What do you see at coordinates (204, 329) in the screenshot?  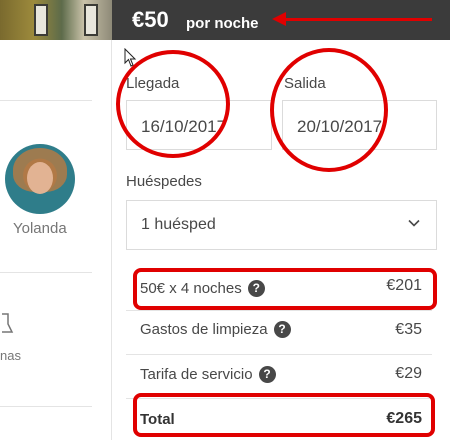 I see `fee-label: Gastos de limpieza` at bounding box center [204, 329].